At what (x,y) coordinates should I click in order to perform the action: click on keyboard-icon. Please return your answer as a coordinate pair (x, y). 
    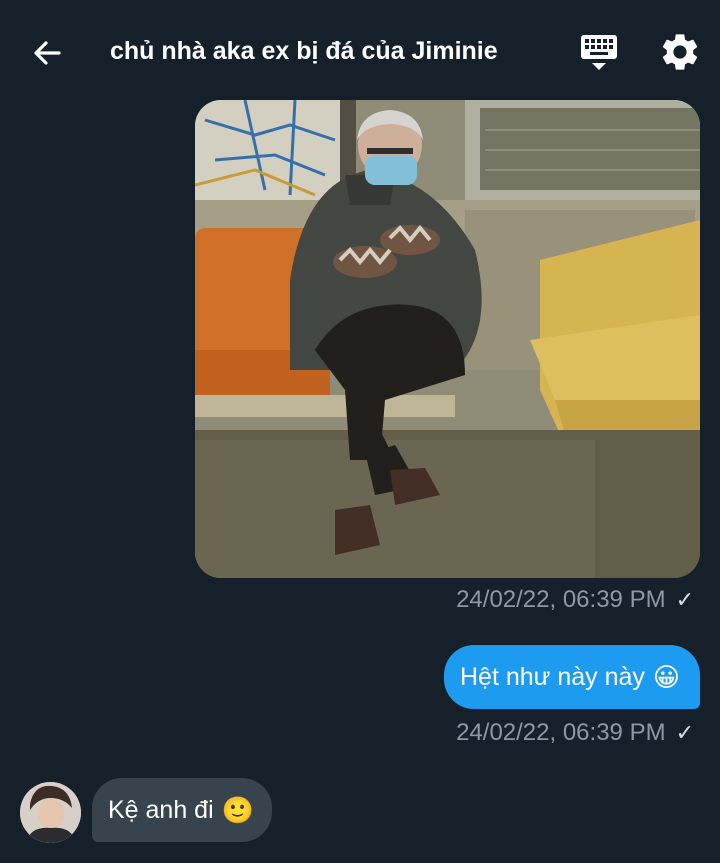
    Looking at the image, I should click on (599, 52).